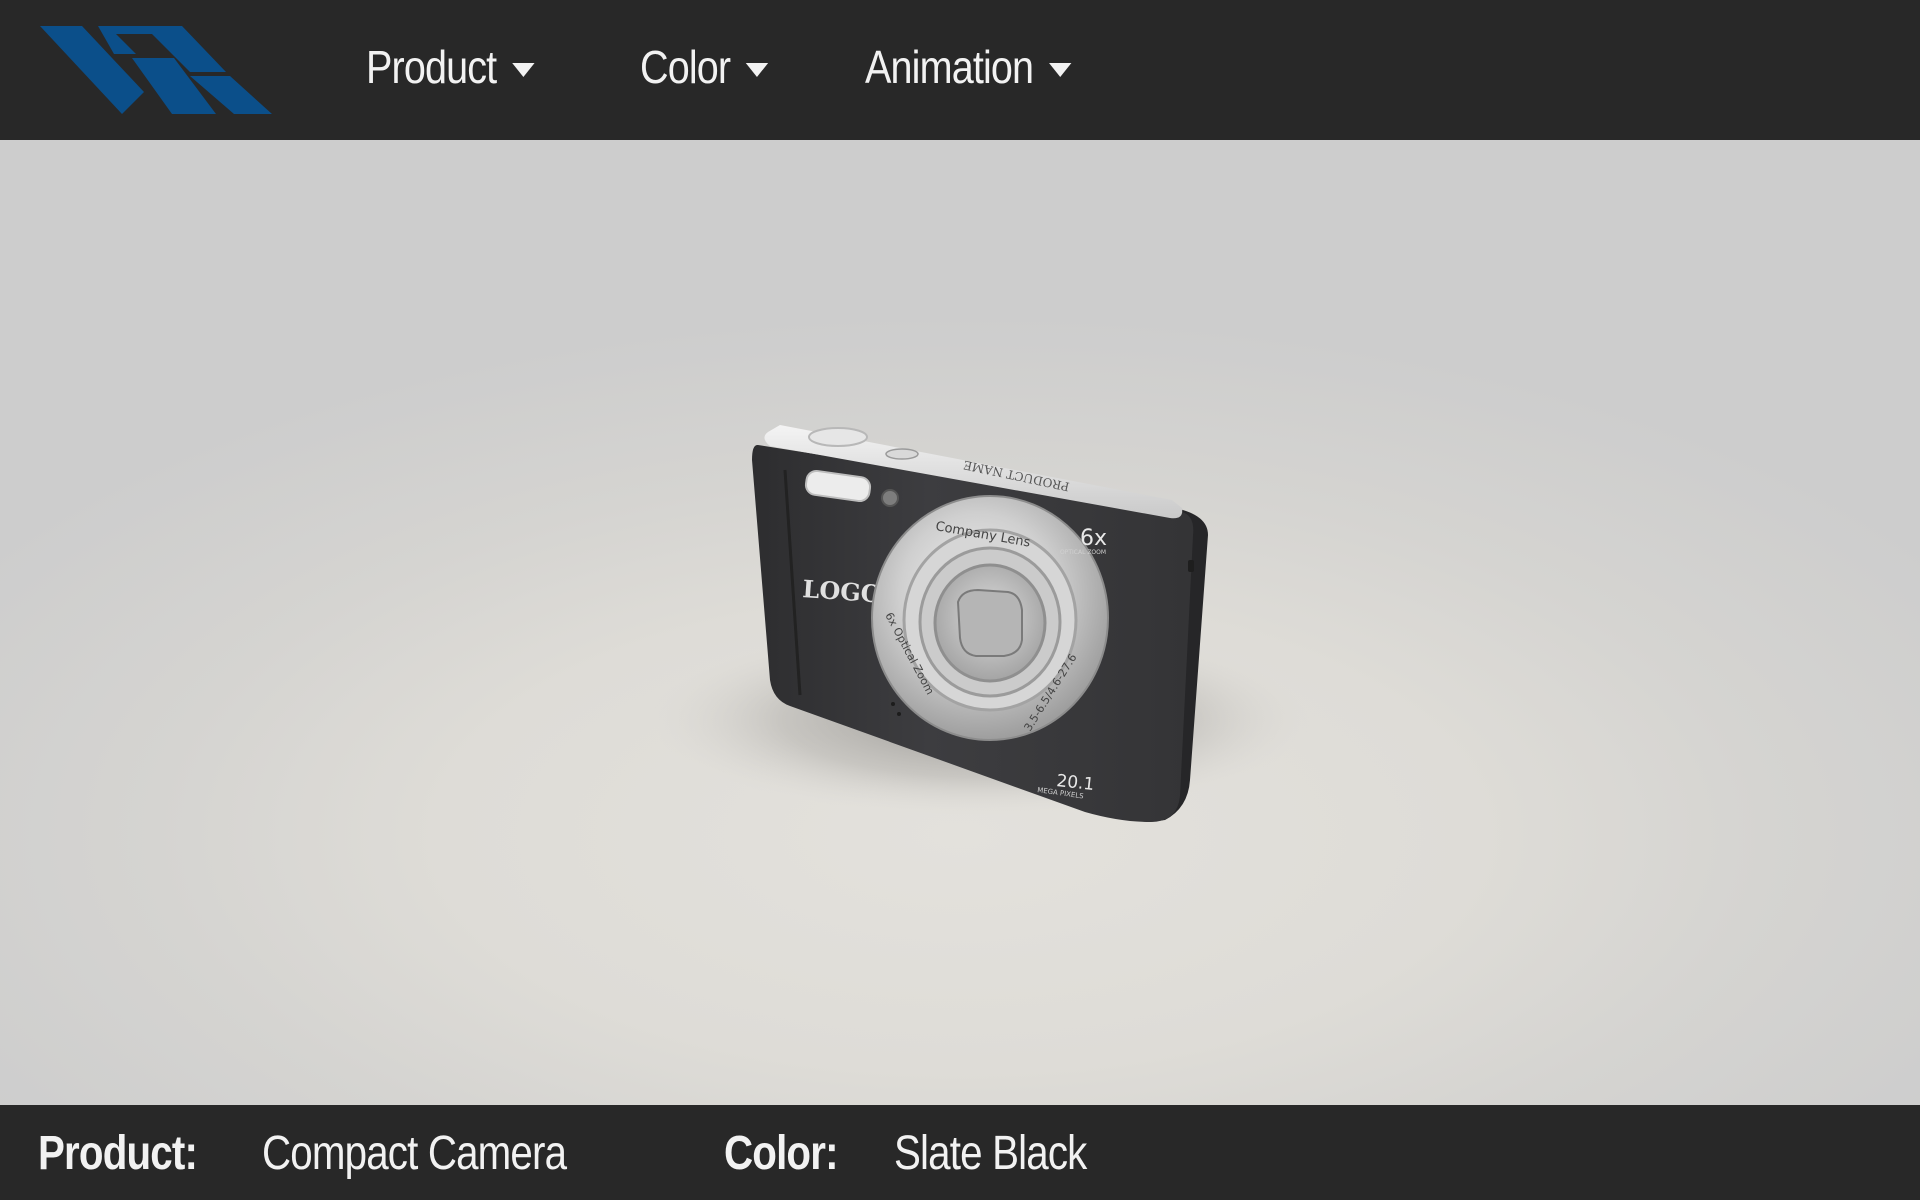 This screenshot has width=1920, height=1200. I want to click on af-lamp, so click(890, 498).